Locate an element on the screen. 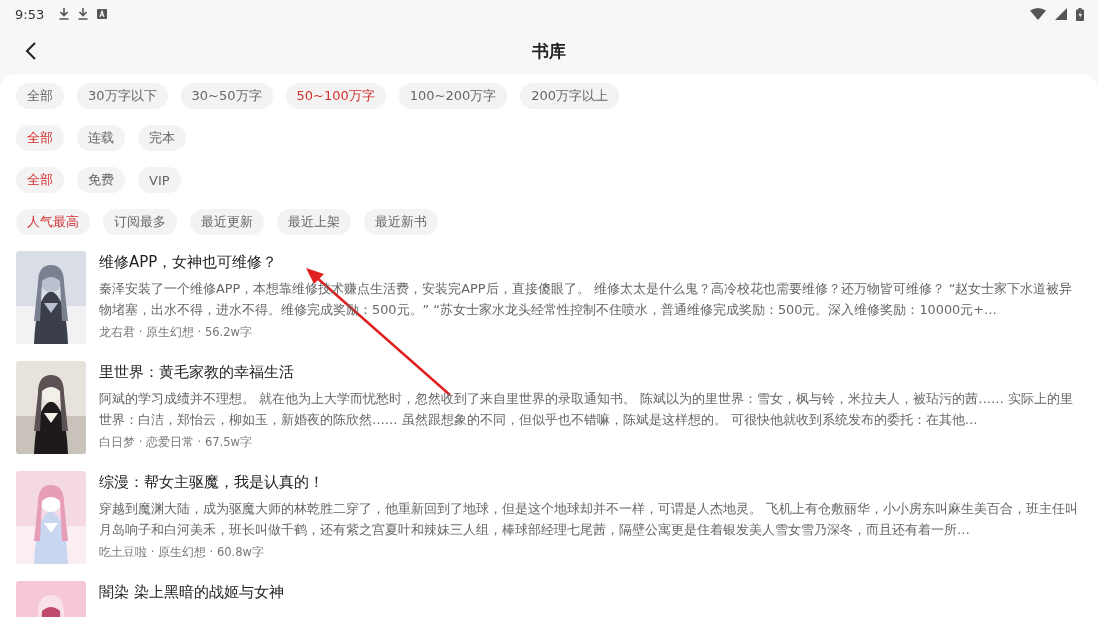 The image size is (1098, 617). wifi-icon is located at coordinates (1038, 14).